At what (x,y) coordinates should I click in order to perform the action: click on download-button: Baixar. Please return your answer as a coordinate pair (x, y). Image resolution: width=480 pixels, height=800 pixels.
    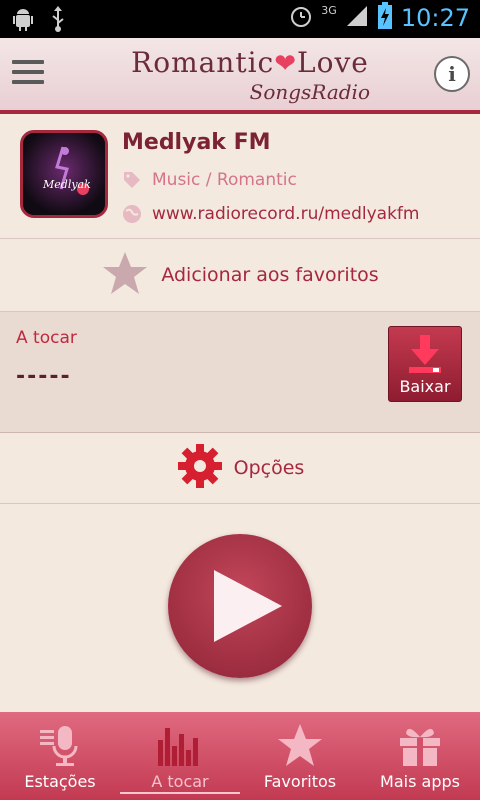
    Looking at the image, I should click on (425, 364).